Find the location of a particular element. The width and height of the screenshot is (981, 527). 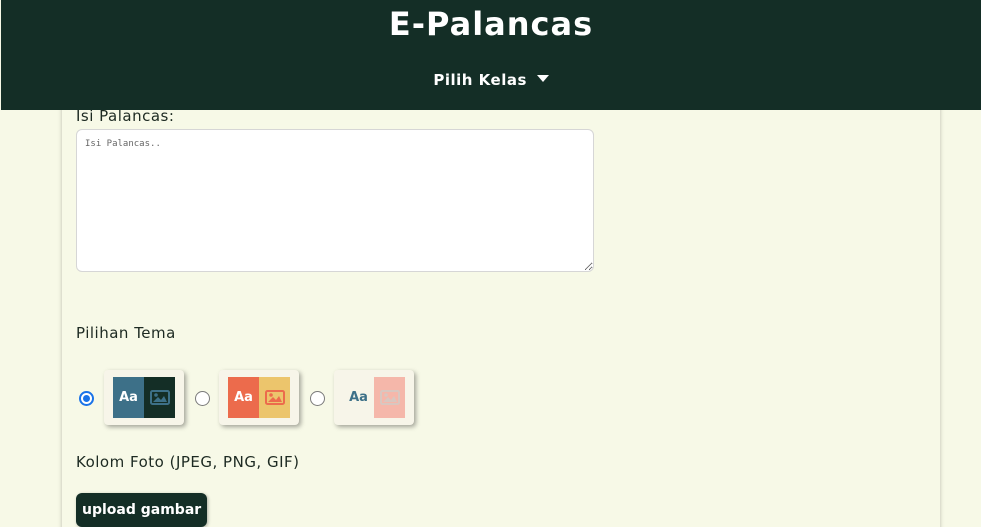

theme-2-text-swatch: Aa is located at coordinates (243, 397).